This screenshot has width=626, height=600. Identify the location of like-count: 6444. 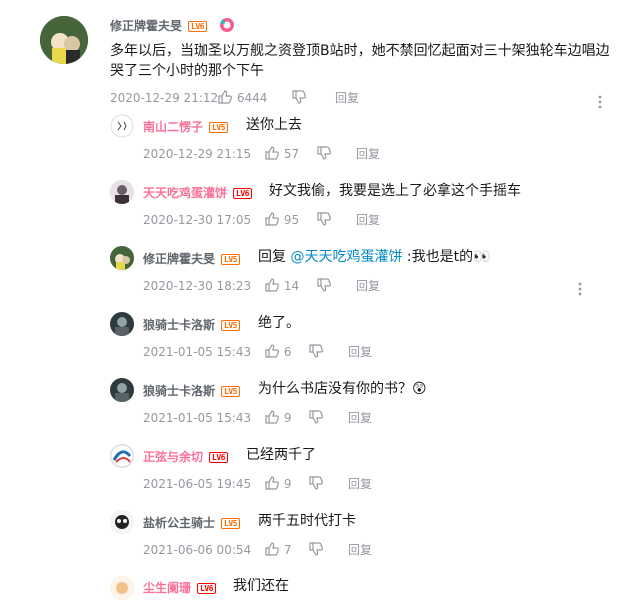
(252, 98).